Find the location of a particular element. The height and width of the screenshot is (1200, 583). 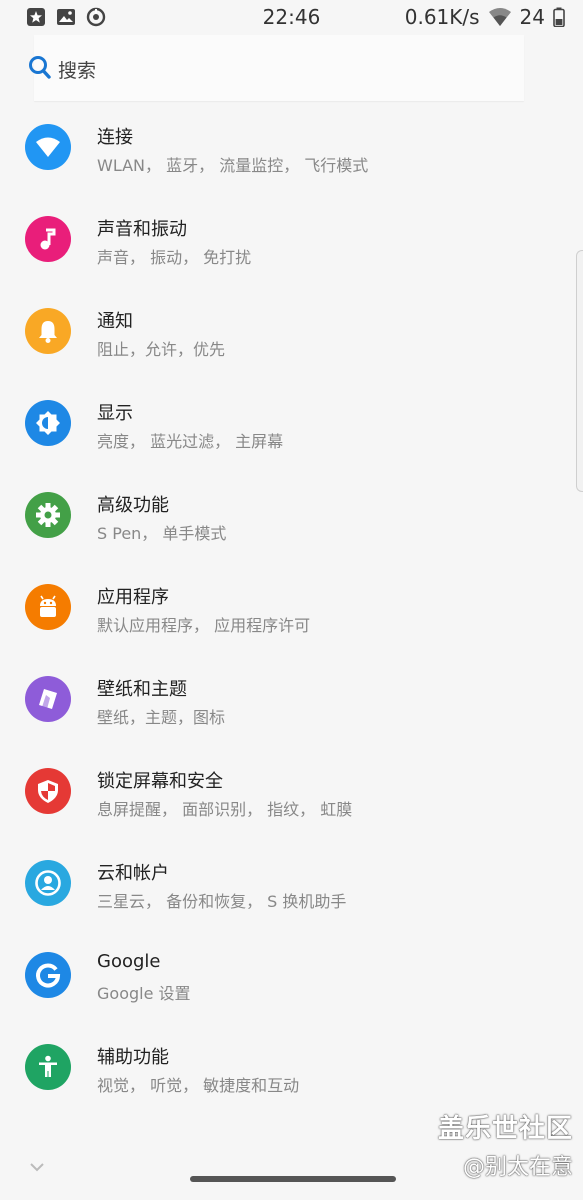

theme-brush-icon is located at coordinates (48, 699).